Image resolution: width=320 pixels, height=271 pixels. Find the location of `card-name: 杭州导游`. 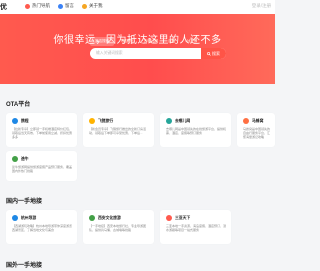

card-name: 杭州导游 is located at coordinates (29, 217).